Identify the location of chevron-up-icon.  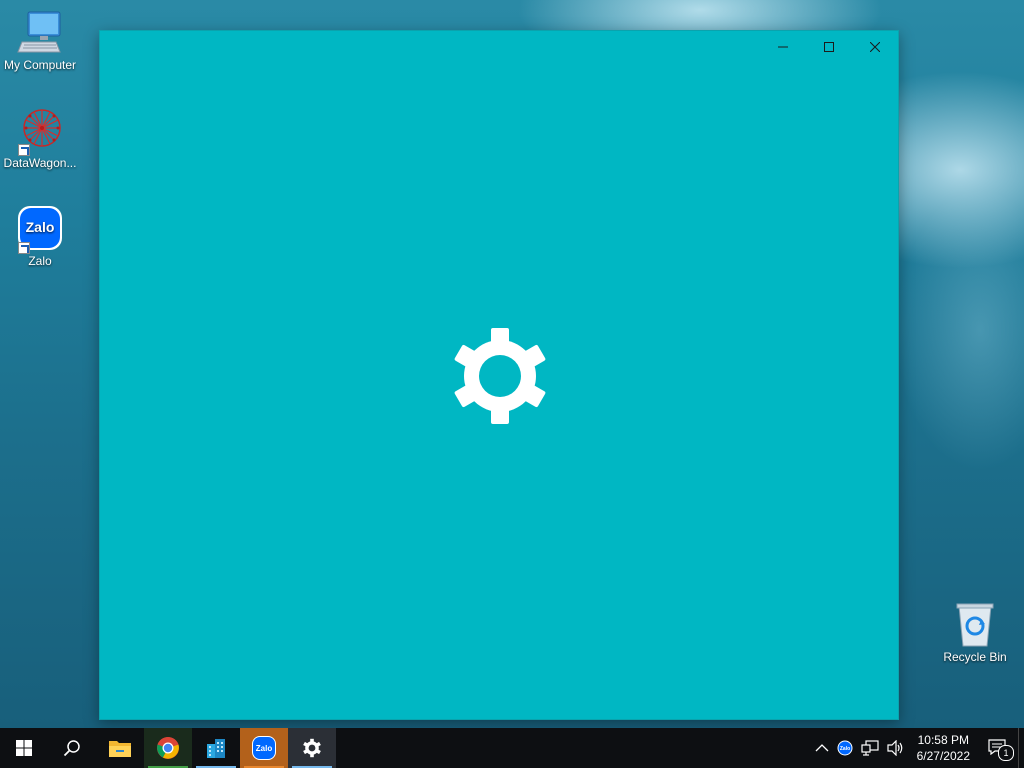
(822, 748).